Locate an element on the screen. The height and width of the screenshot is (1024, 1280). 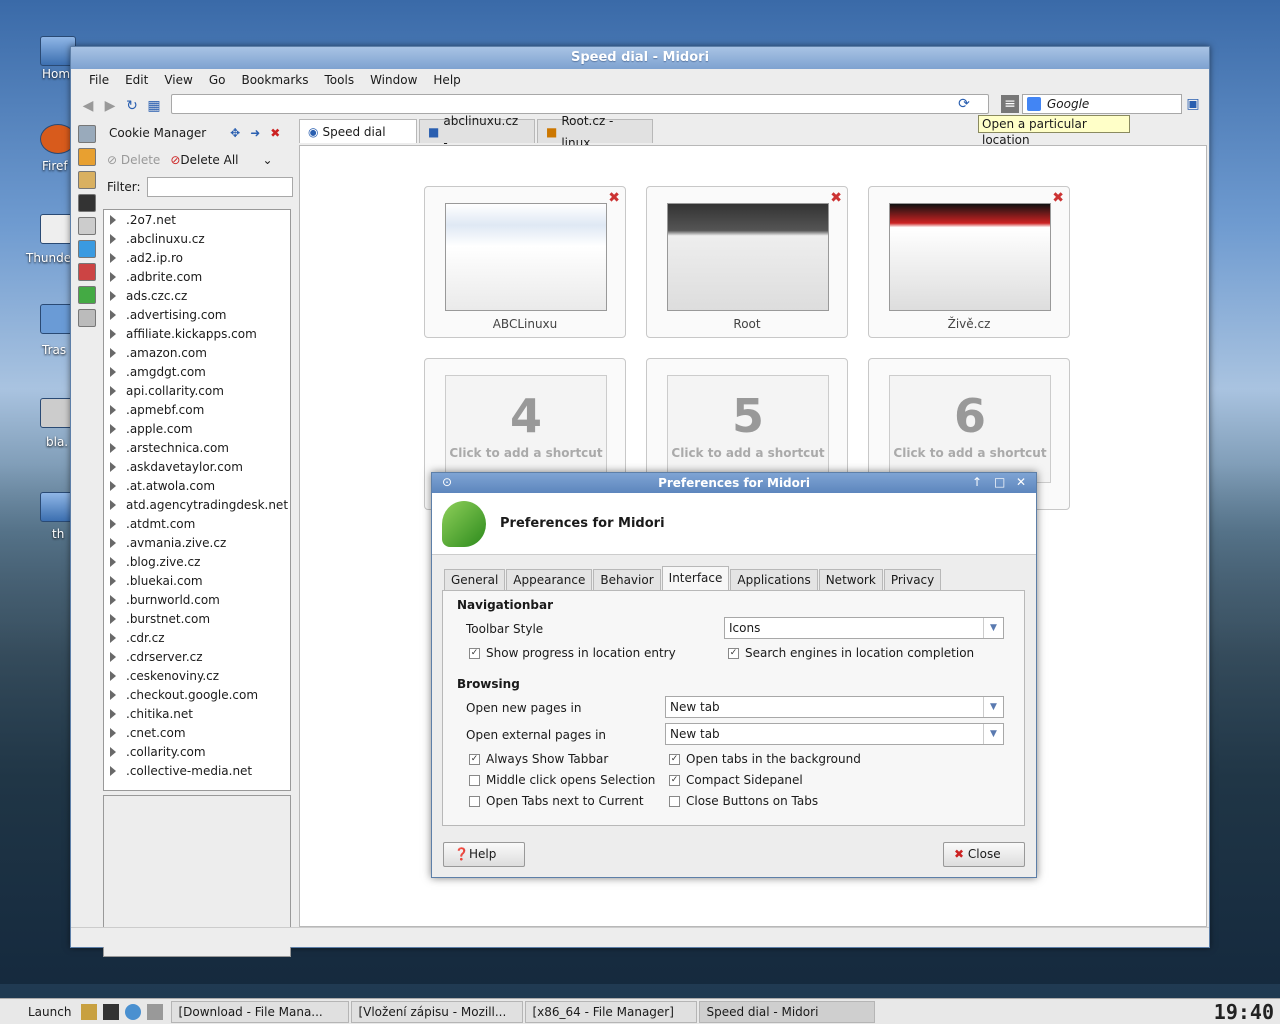
launch-button: Launch is located at coordinates (38, 1012).